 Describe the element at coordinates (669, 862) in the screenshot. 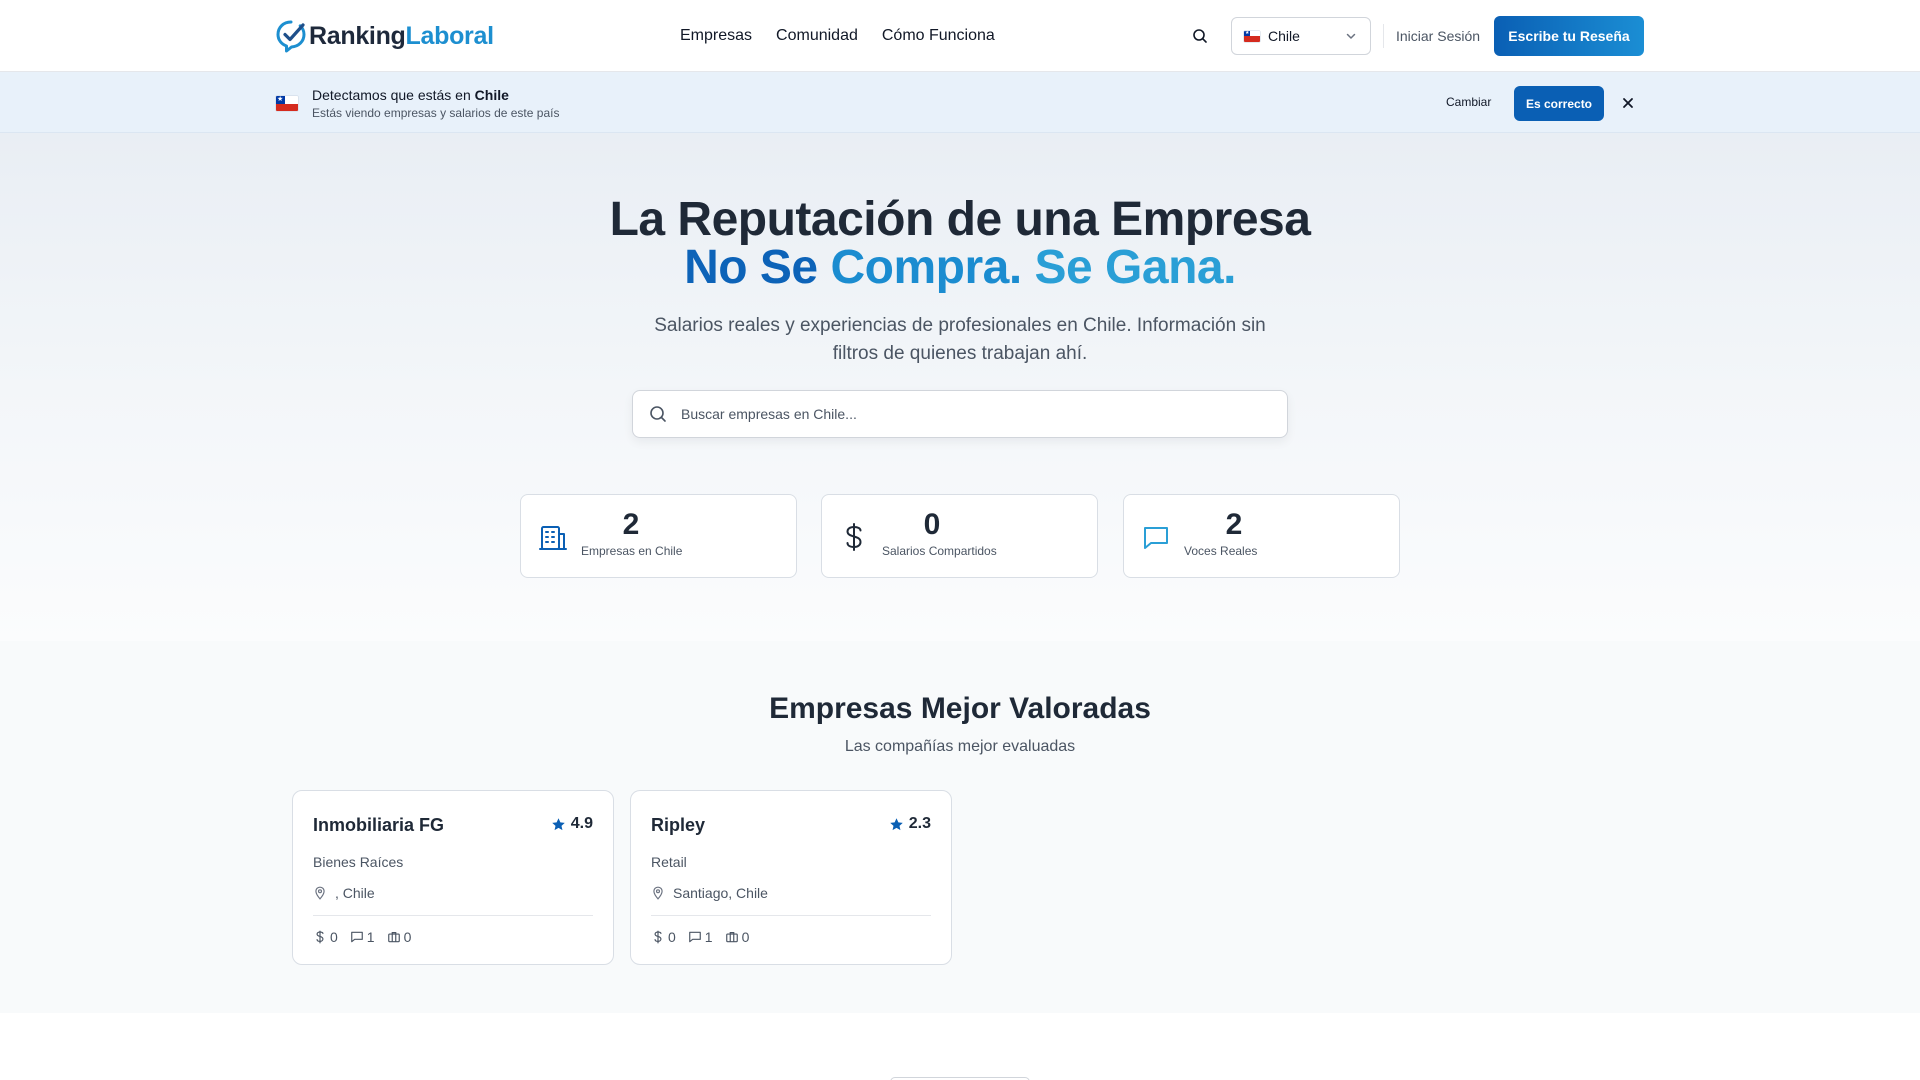

I see `company-industry: Retail` at that location.